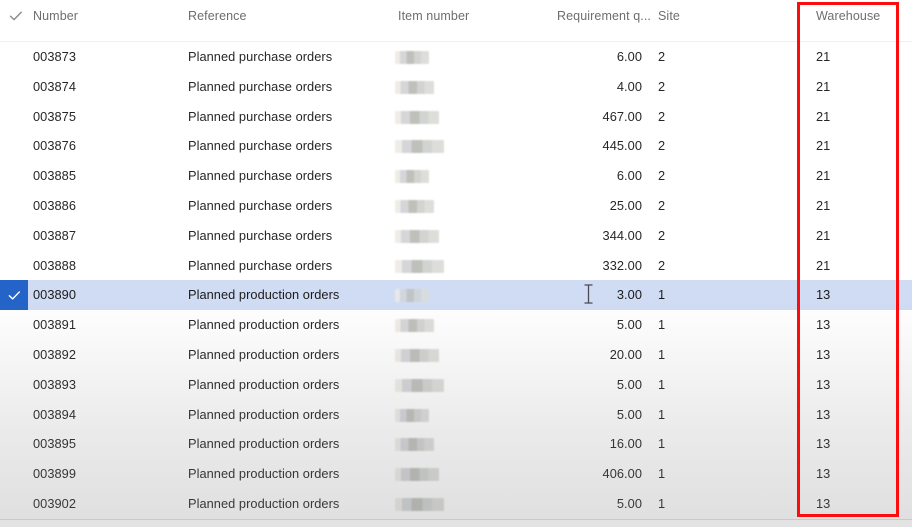 The height and width of the screenshot is (527, 912). What do you see at coordinates (54, 265) in the screenshot?
I see `cell-number: 003888` at bounding box center [54, 265].